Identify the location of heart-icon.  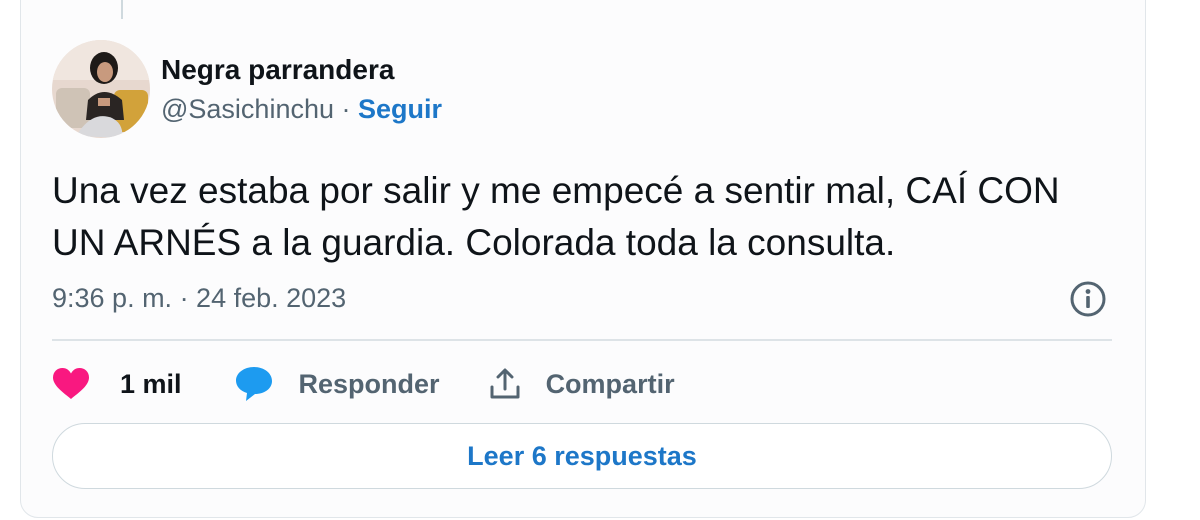
(71, 383).